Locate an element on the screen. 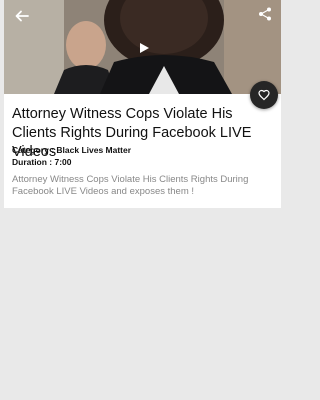  heart-outline-icon is located at coordinates (264, 95).